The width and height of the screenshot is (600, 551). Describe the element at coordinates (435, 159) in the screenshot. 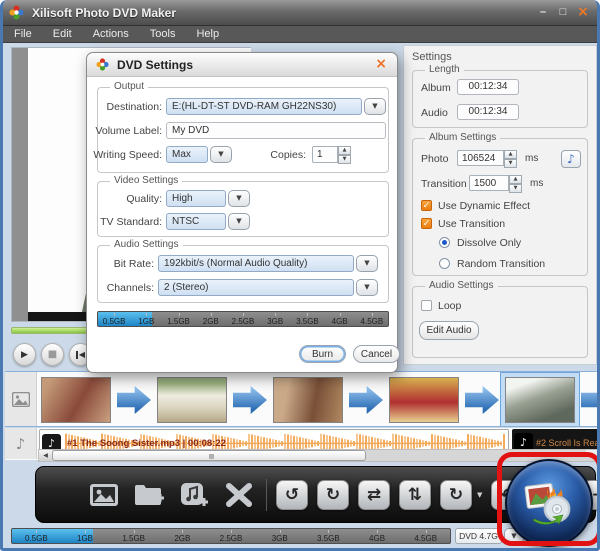

I see `photo-duration-label: Photo` at that location.